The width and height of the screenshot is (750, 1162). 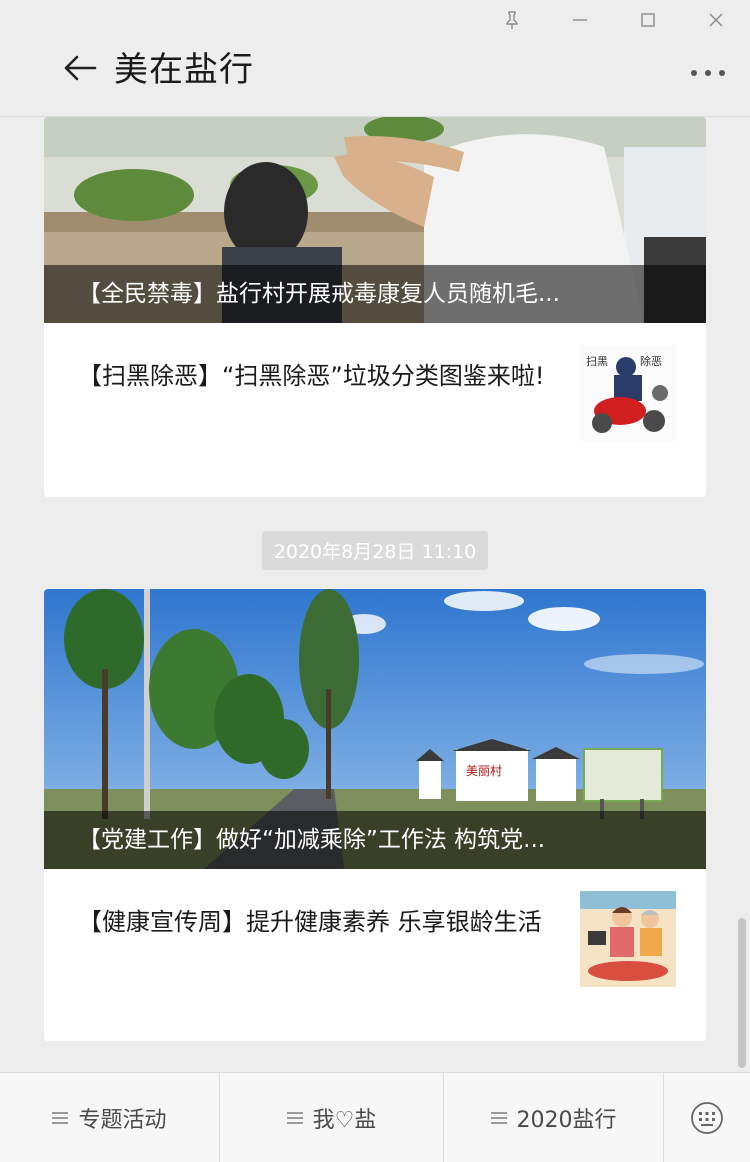 What do you see at coordinates (742, 993) in the screenshot?
I see `scrollbar-thumb` at bounding box center [742, 993].